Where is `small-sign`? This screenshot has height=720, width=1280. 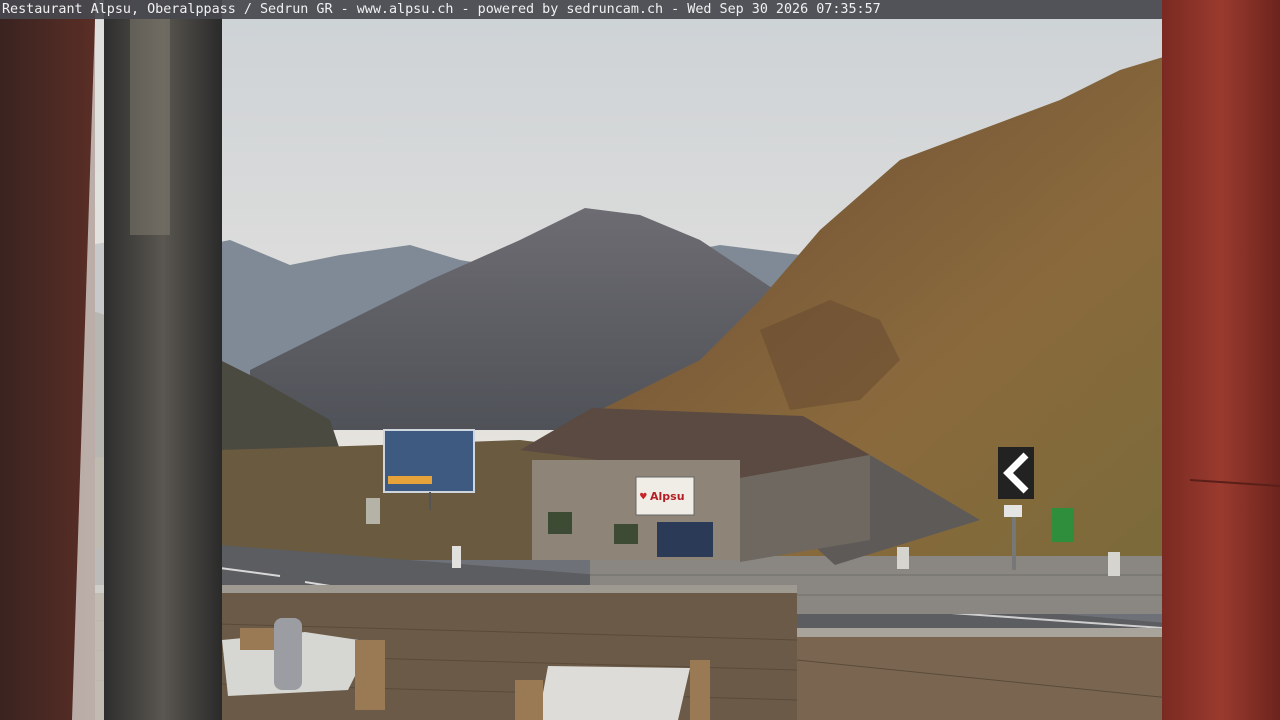
small-sign is located at coordinates (1013, 511).